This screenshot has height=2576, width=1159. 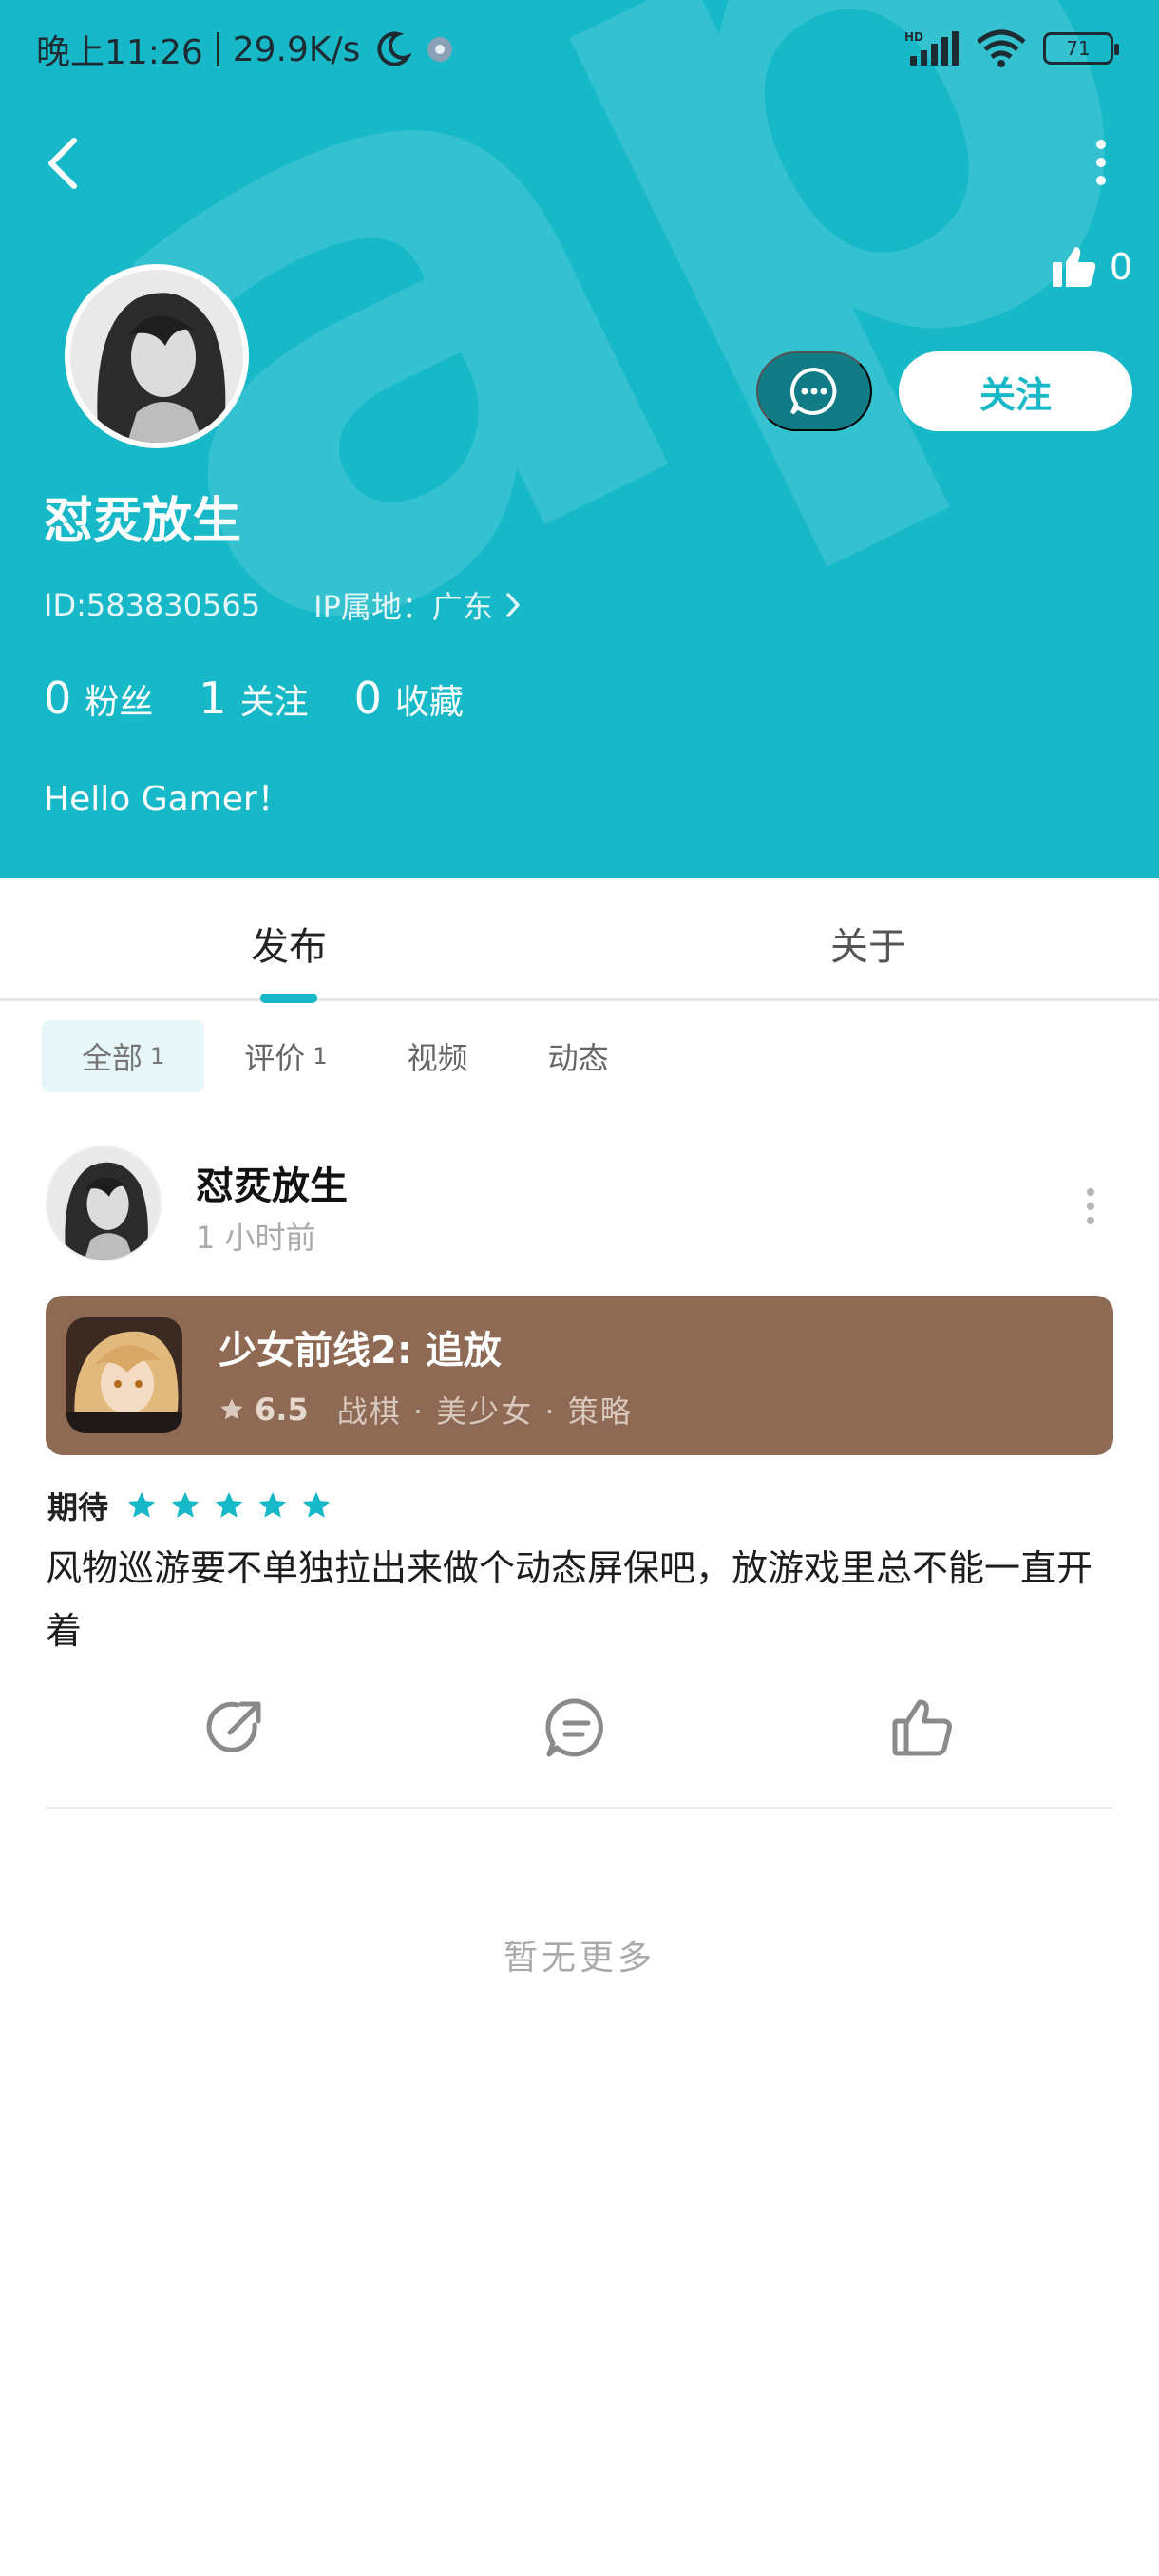 I want to click on subtab-all: 全部 1, so click(x=123, y=1056).